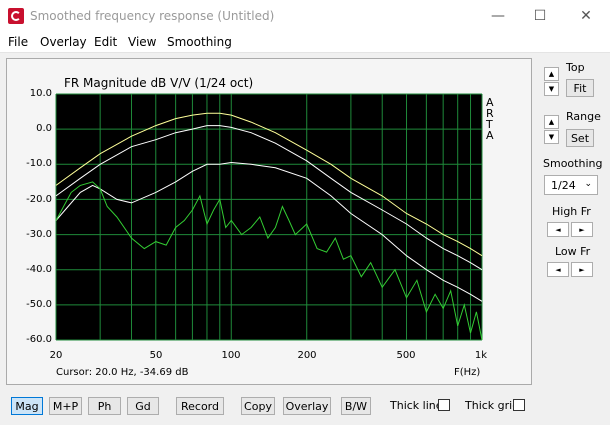 This screenshot has height=425, width=610. What do you see at coordinates (492, 405) in the screenshot?
I see `thick-grid-label: Thick grid` at bounding box center [492, 405].